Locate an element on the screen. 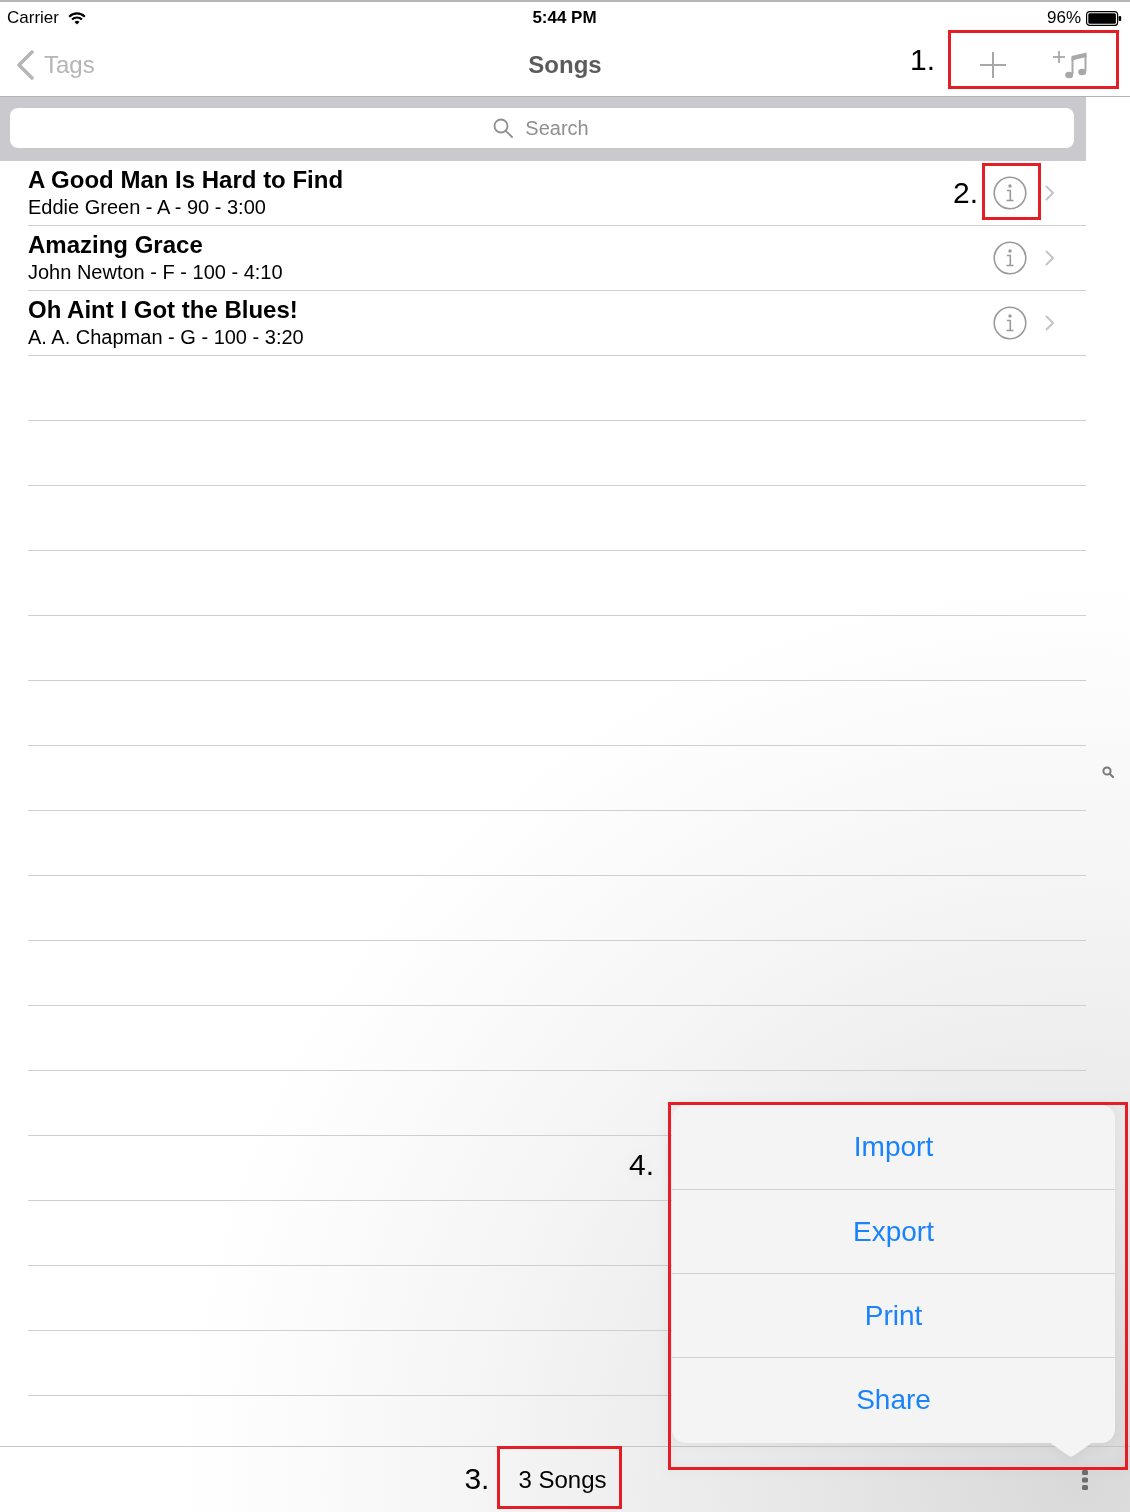 This screenshot has height=1512, width=1130. nav-title: Songs is located at coordinates (565, 65).